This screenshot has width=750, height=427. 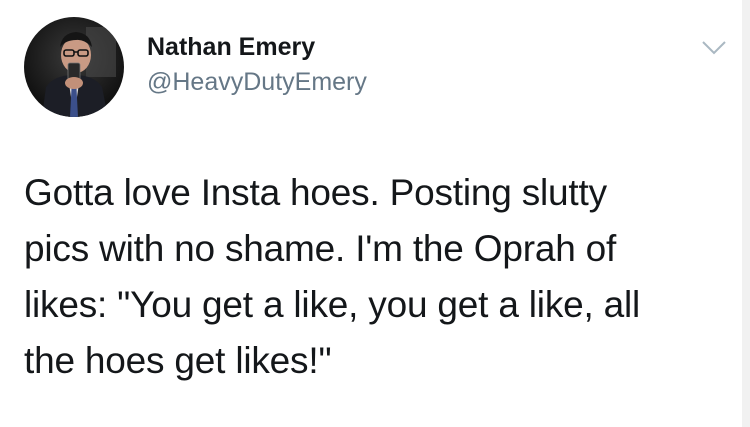 What do you see at coordinates (714, 48) in the screenshot?
I see `chevron-down-icon` at bounding box center [714, 48].